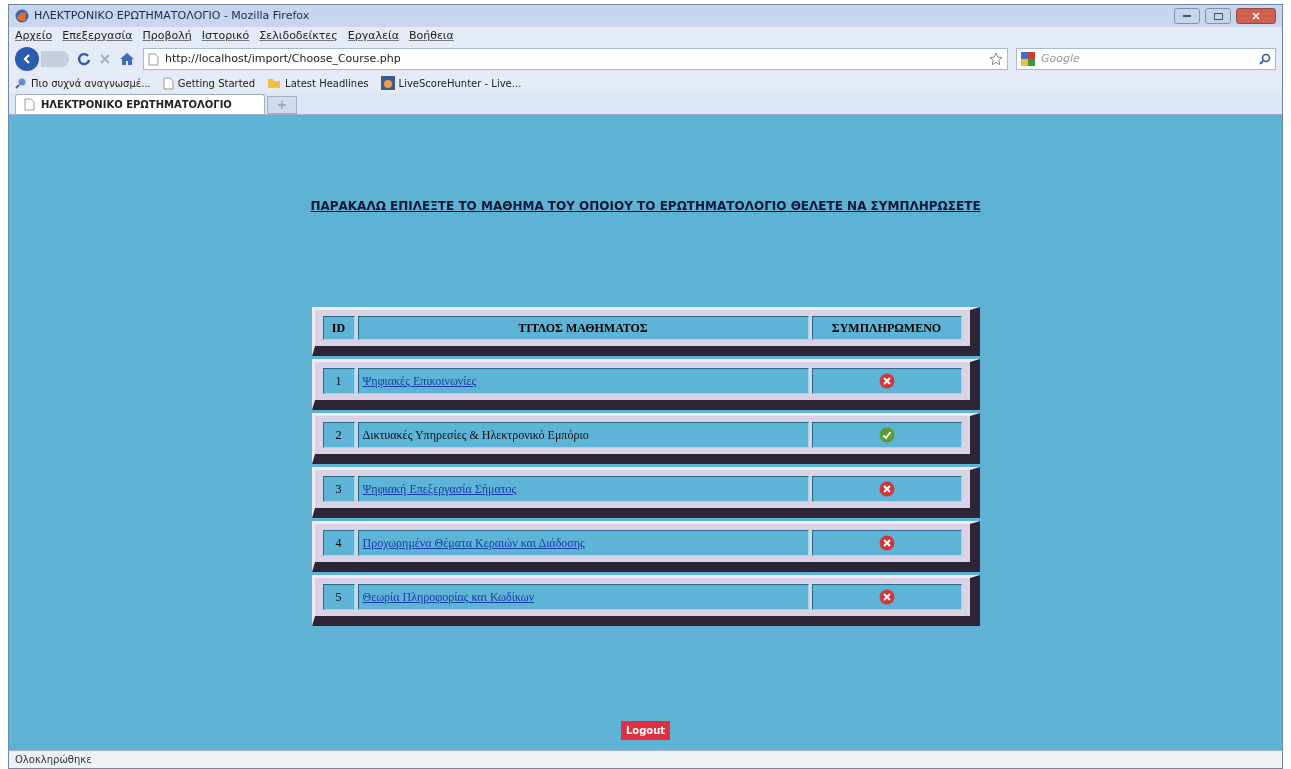 The width and height of the screenshot is (1291, 769). I want to click on column-header: ΤΙΤΛΟΣ ΜΑΘΗΜΑΤΟΣ, so click(583, 328).